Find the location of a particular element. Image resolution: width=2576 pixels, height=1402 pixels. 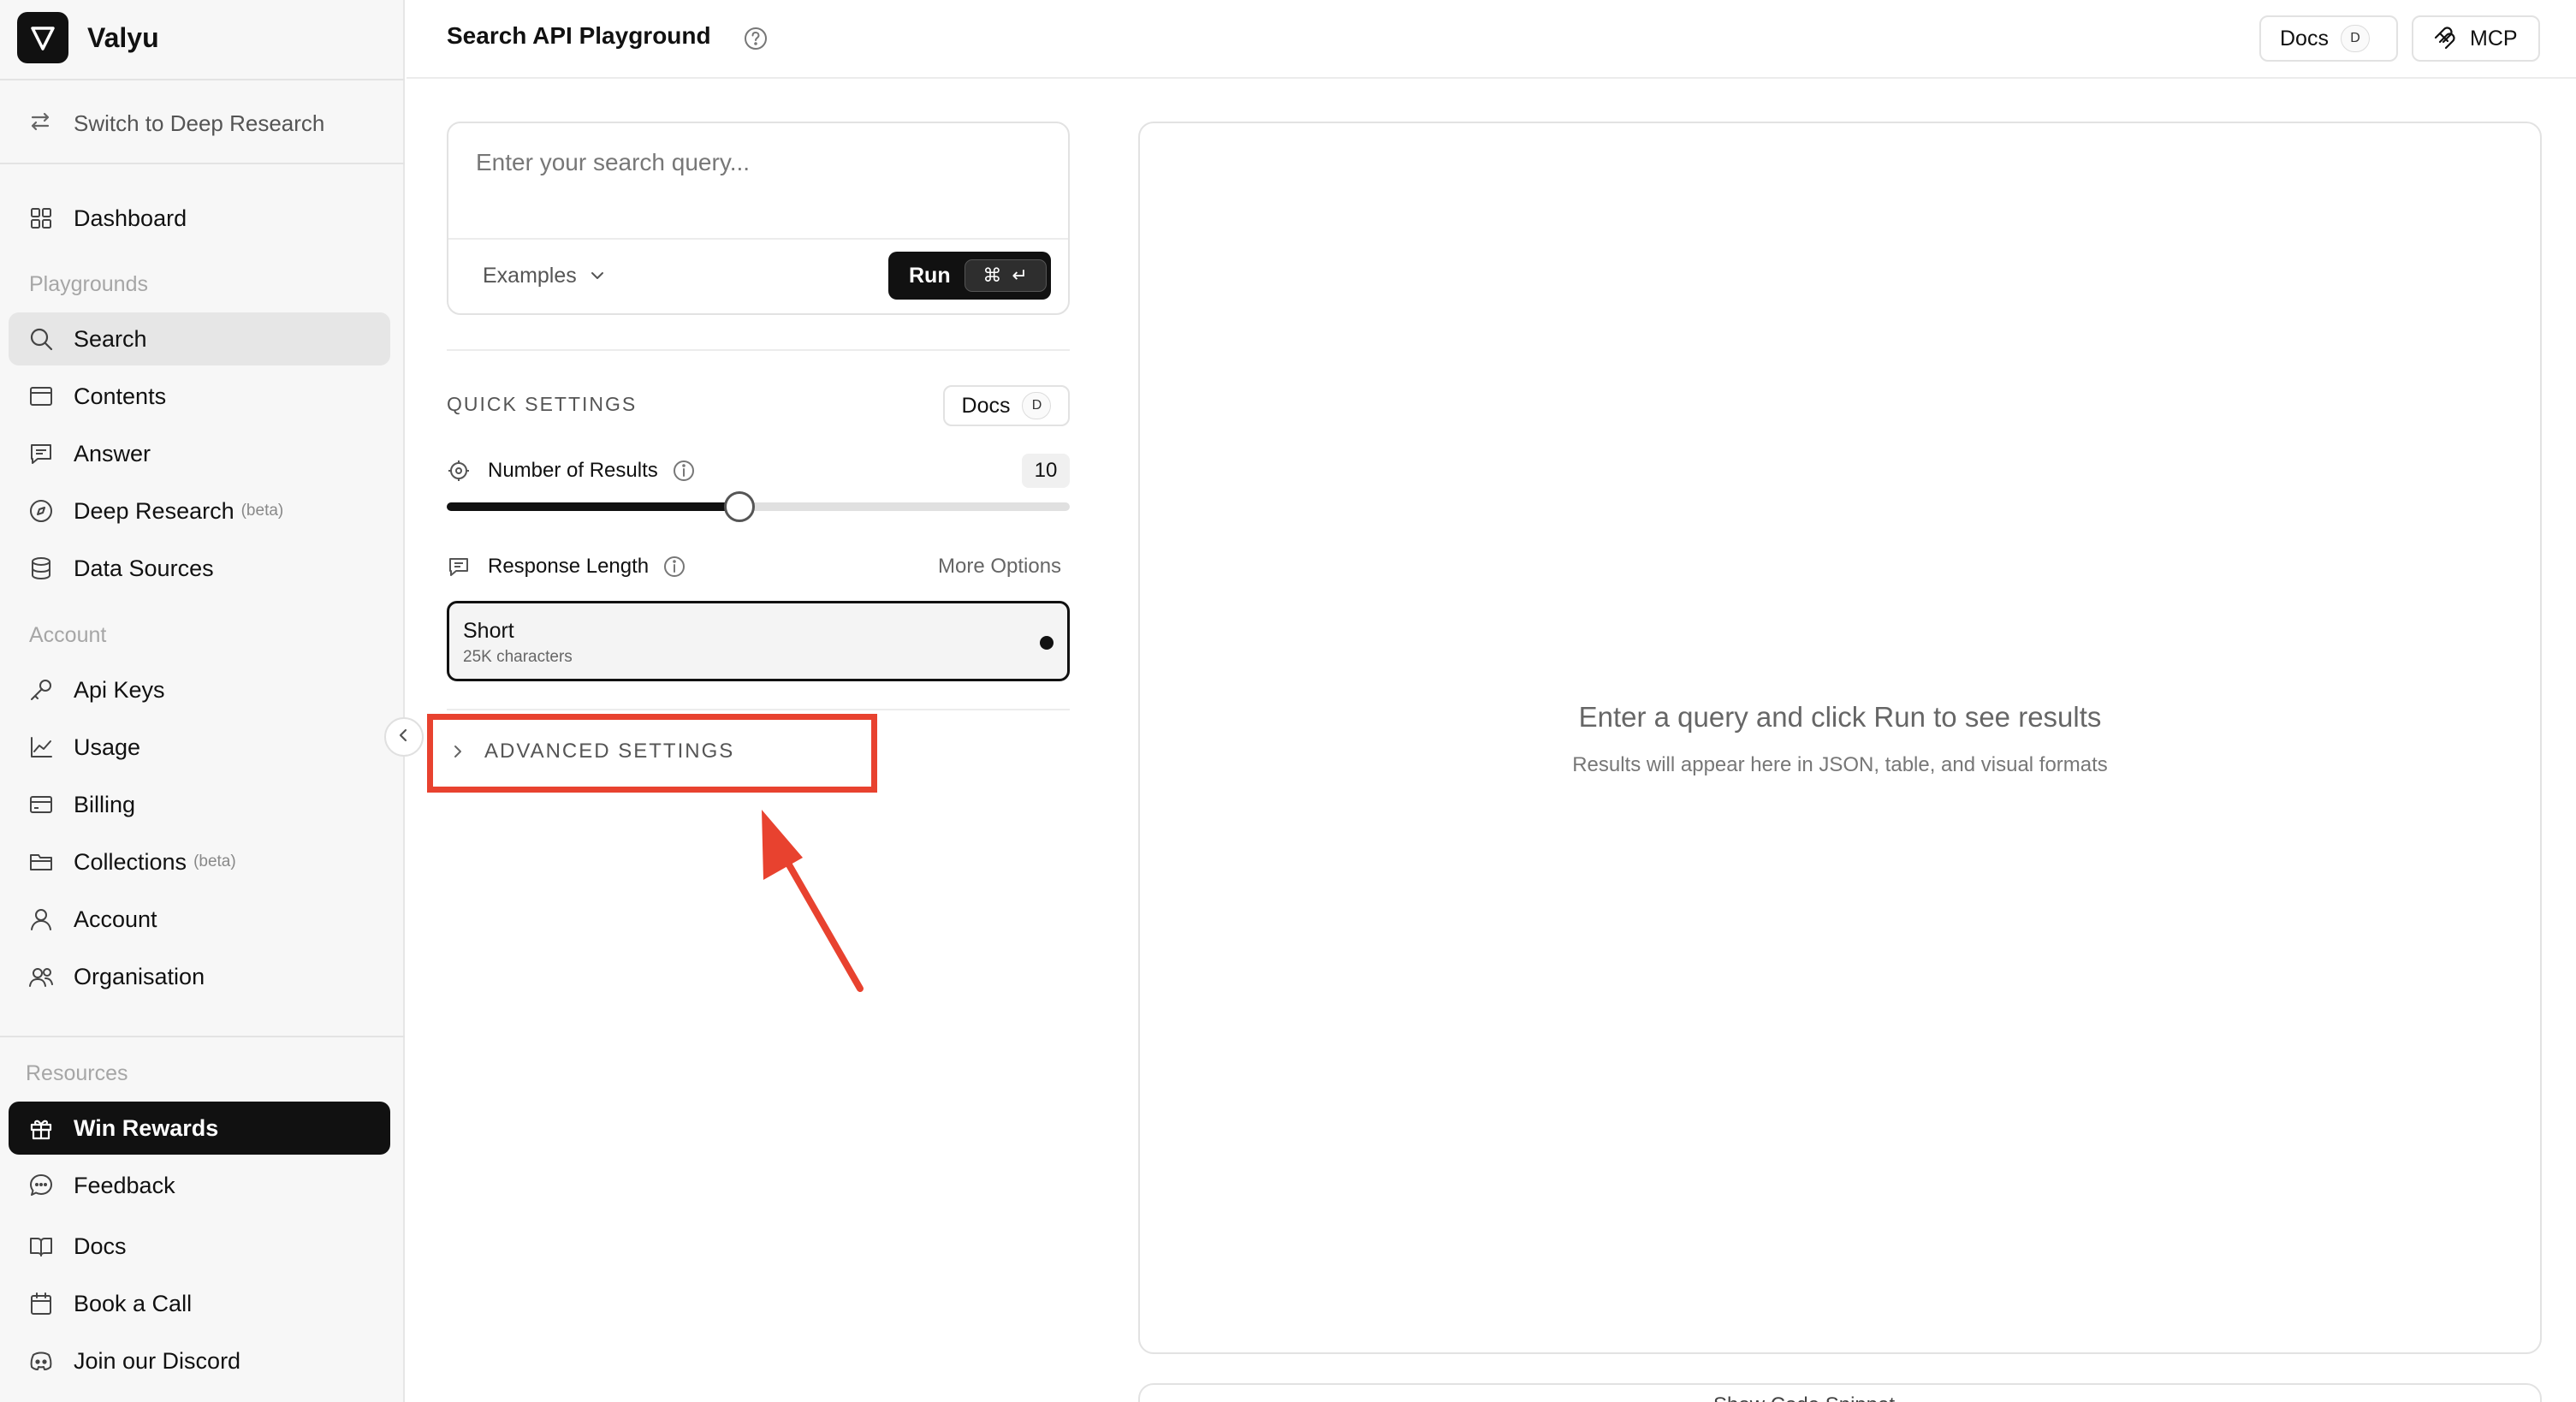

sidebar-item-label: Book a Call is located at coordinates (133, 1303).